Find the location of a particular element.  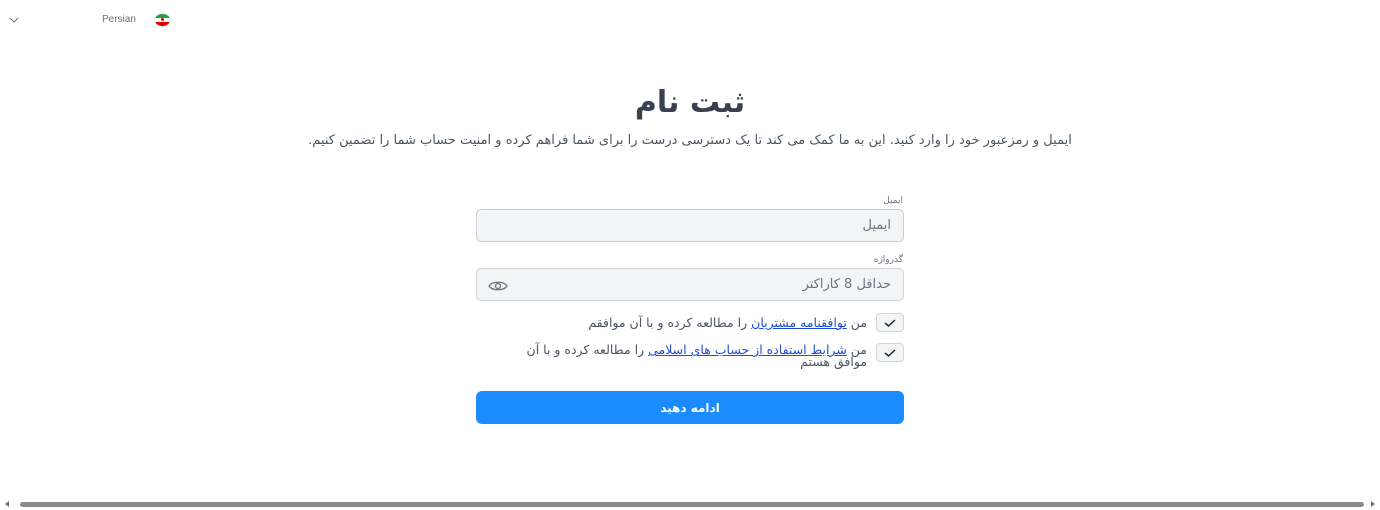

show-password-button is located at coordinates (498, 286).